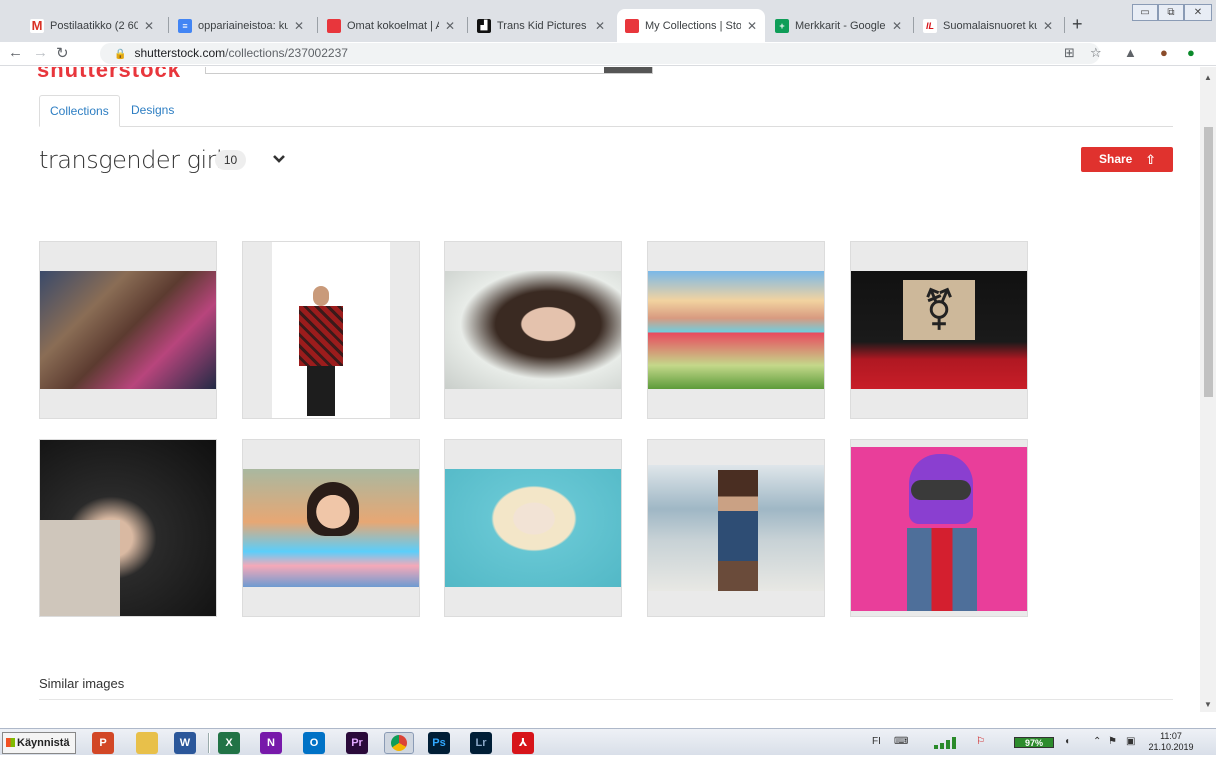 Image resolution: width=1216 pixels, height=759 pixels. Describe the element at coordinates (782, 25) in the screenshot. I see `sheets-icon: +` at that location.